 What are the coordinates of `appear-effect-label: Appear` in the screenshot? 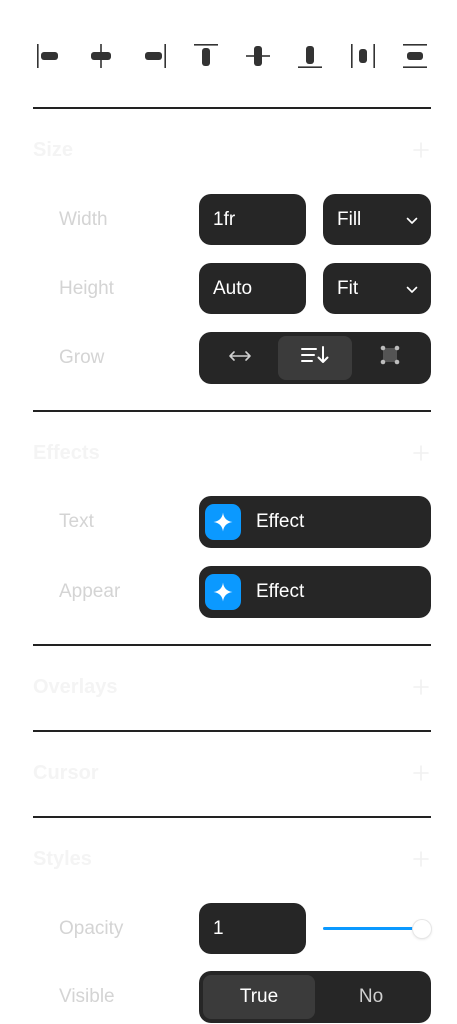 It's located at (90, 591).